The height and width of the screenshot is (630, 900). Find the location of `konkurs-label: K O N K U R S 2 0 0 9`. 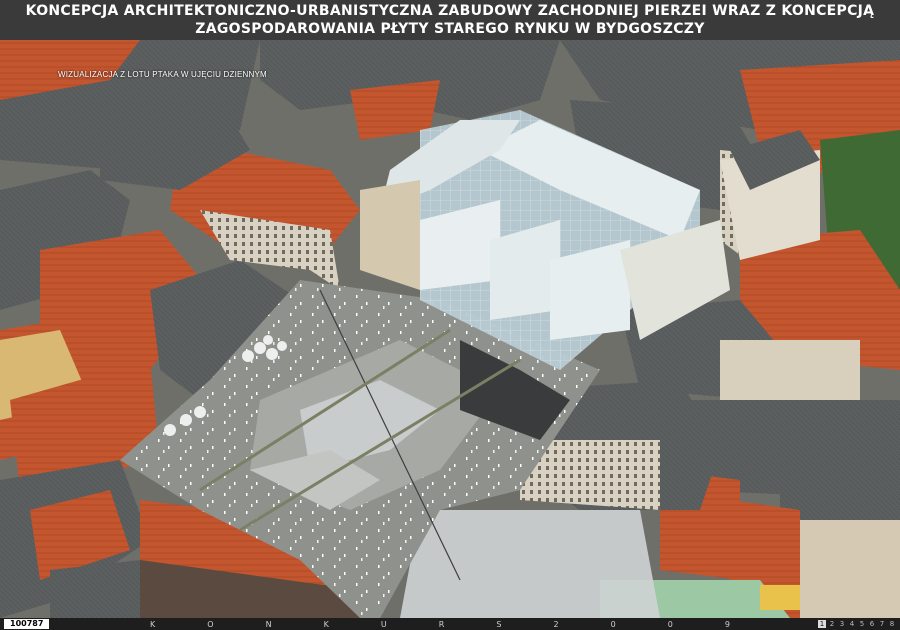

konkurs-label: K O N K U R S 2 0 0 9 is located at coordinates (440, 624).